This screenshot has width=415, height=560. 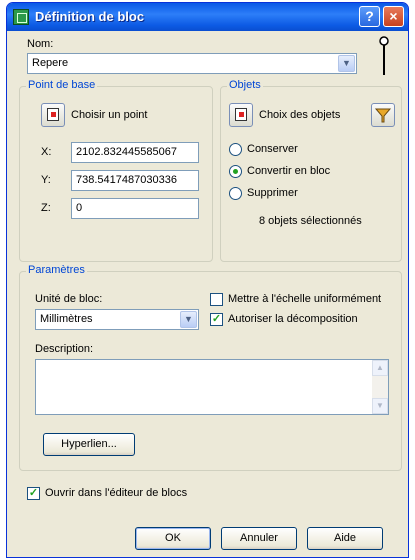 What do you see at coordinates (33, 493) in the screenshot?
I see `open-editor-checkbox: ✓` at bounding box center [33, 493].